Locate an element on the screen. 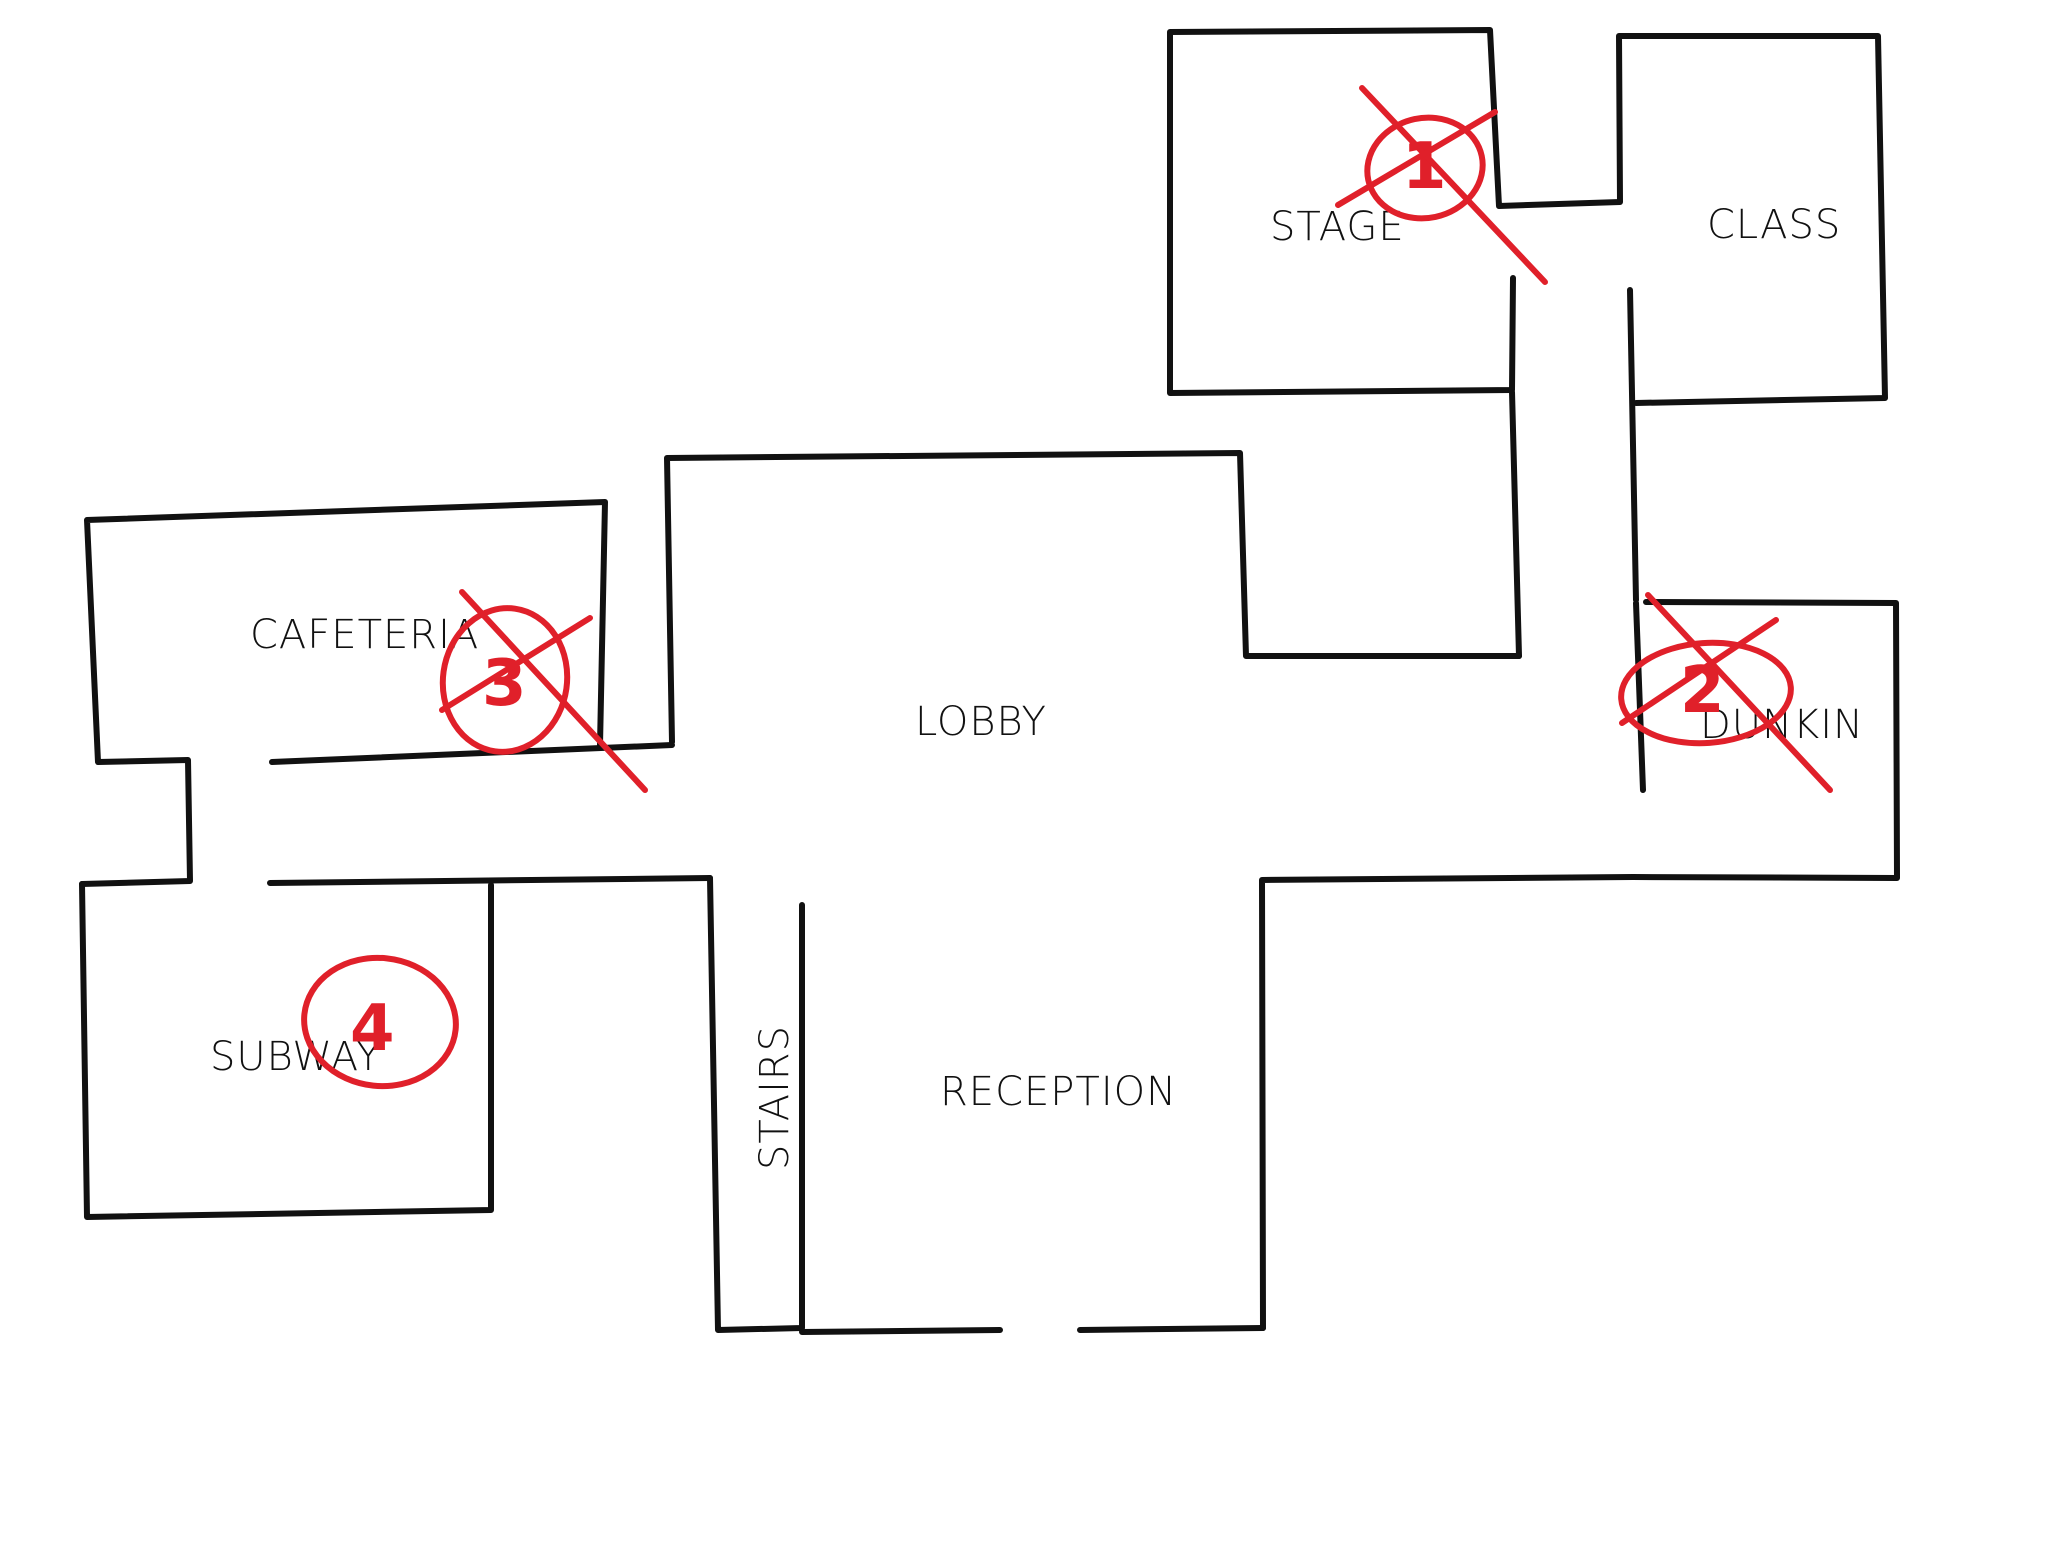 Image resolution: width=2055 pixels, height=1541 pixels. stage-label: STAGE is located at coordinates (1337, 227).